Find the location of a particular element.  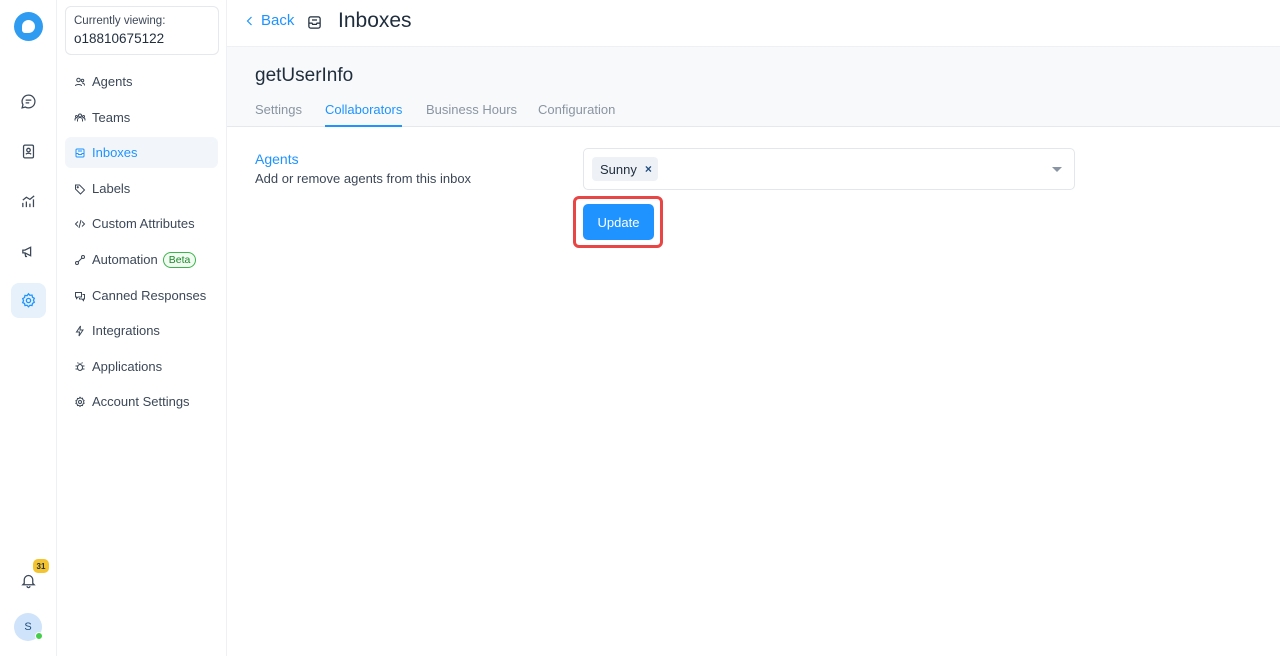

chevron-left-icon is located at coordinates (249, 20).